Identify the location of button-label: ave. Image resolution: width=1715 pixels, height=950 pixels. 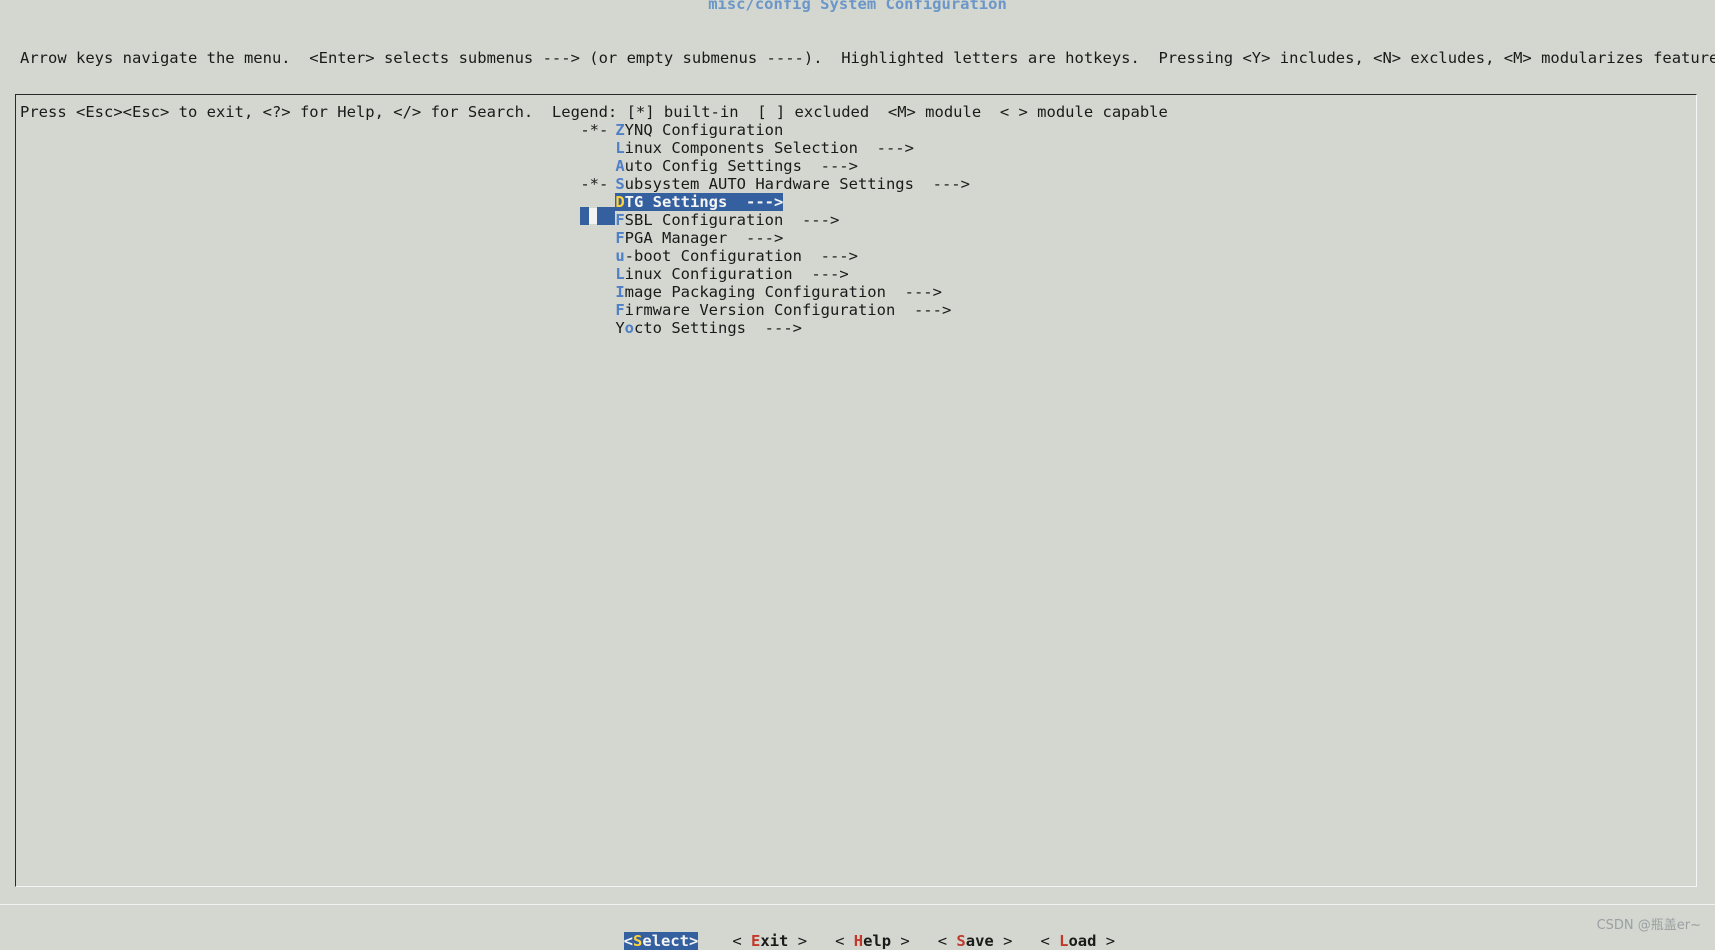
(979, 941).